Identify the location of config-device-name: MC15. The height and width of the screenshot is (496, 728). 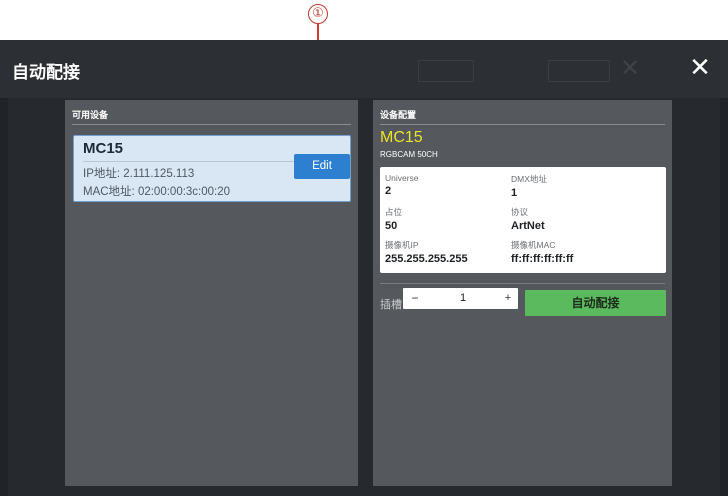
(401, 137).